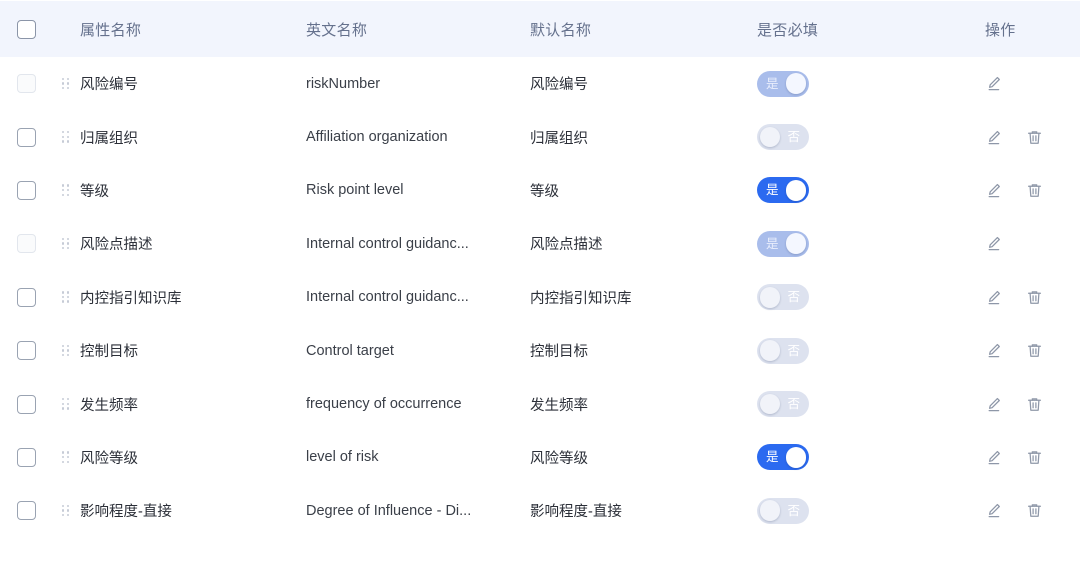  What do you see at coordinates (566, 245) in the screenshot?
I see `cell-default: 风险点描述` at bounding box center [566, 245].